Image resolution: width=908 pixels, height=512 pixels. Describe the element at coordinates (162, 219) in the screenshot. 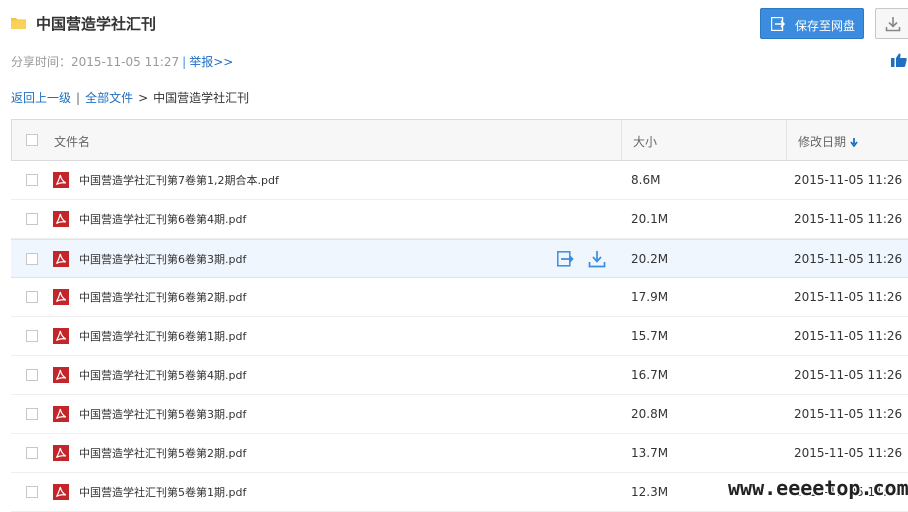

I see `file-name: 中国营造学社汇刊第6卷第4期.pdf` at that location.